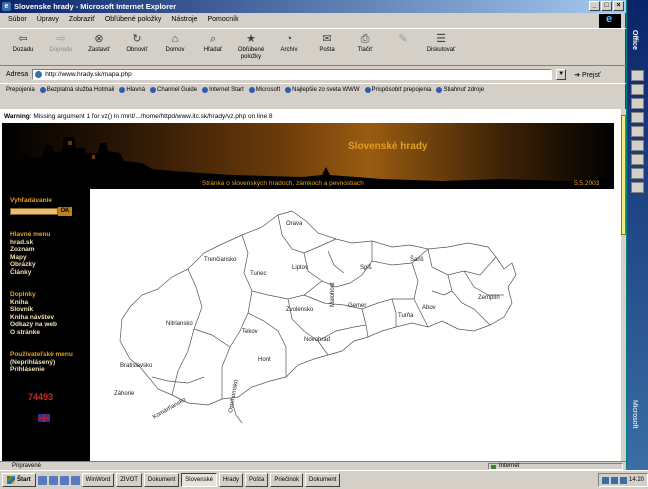 The height and width of the screenshot is (489, 648). Describe the element at coordinates (19, 480) in the screenshot. I see `start-button: Štart` at that location.